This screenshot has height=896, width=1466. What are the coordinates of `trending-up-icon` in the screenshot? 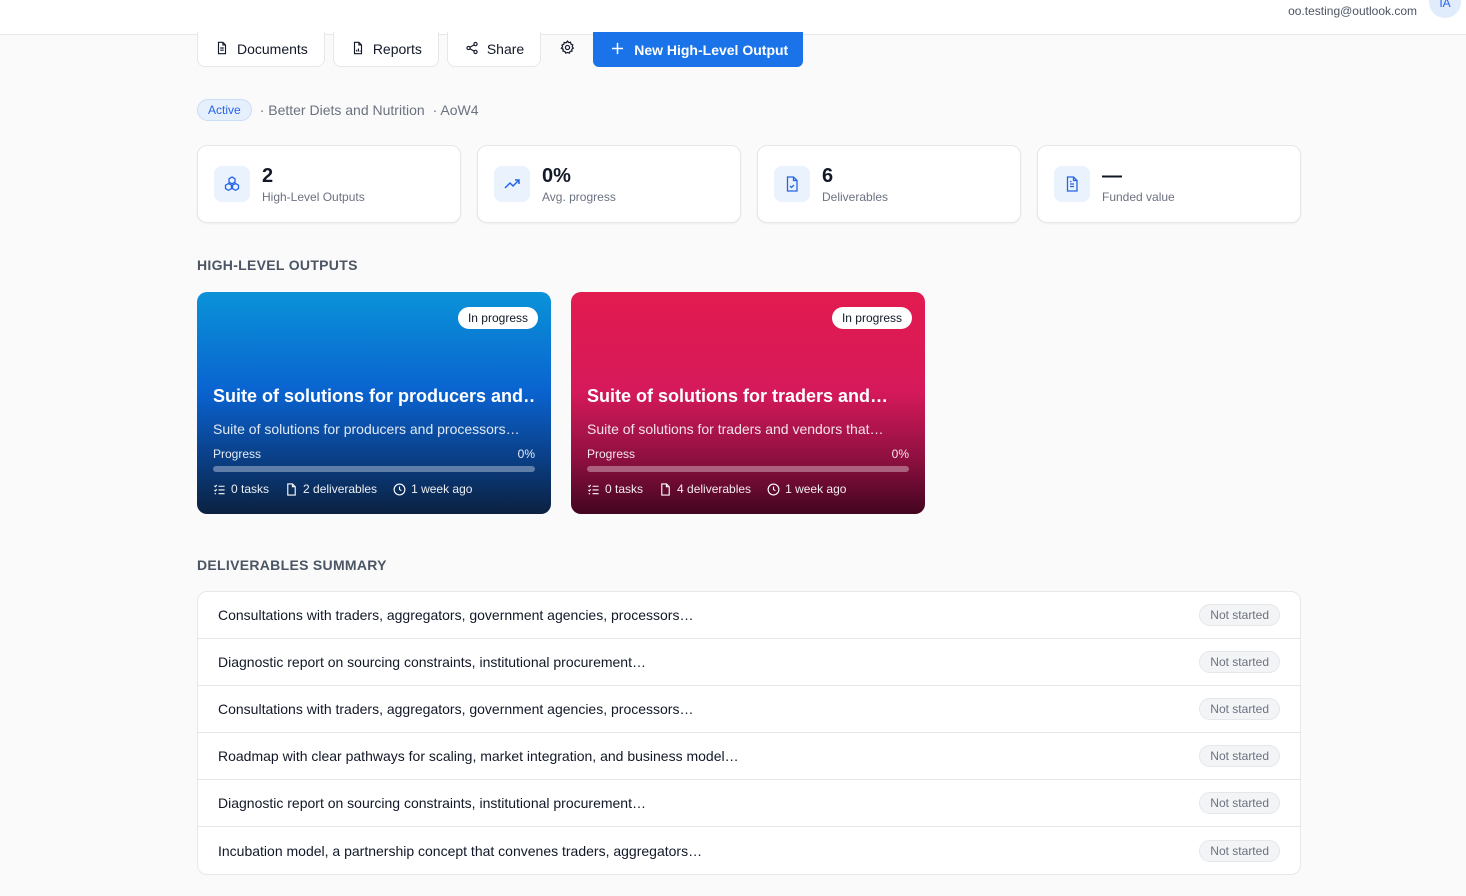 It's located at (512, 184).